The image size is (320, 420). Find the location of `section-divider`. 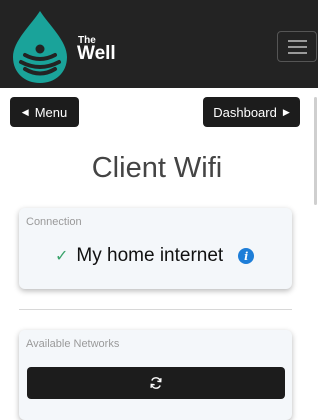

section-divider is located at coordinates (155, 309).